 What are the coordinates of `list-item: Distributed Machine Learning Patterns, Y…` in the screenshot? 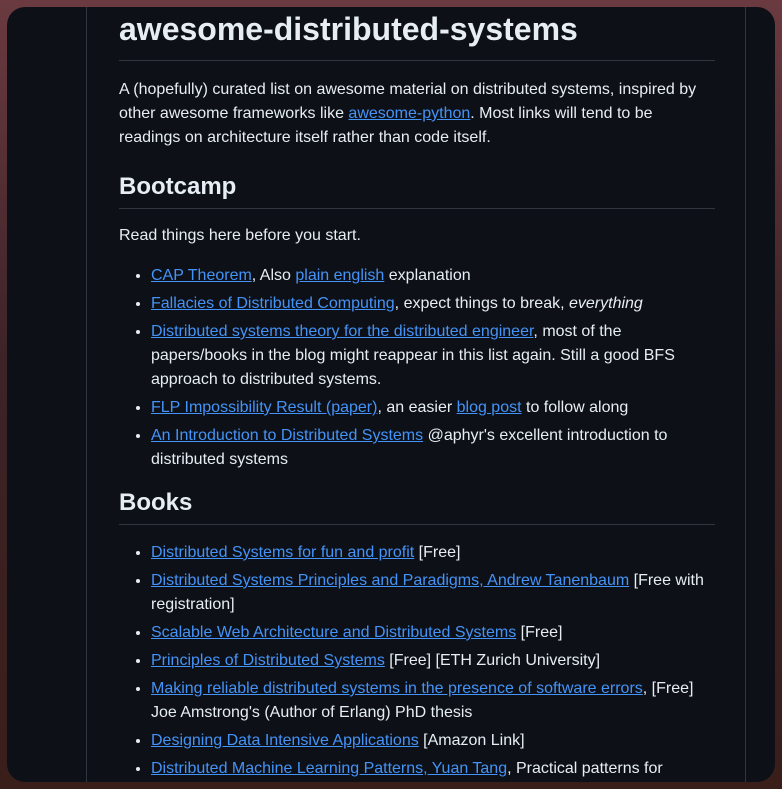 It's located at (433, 769).